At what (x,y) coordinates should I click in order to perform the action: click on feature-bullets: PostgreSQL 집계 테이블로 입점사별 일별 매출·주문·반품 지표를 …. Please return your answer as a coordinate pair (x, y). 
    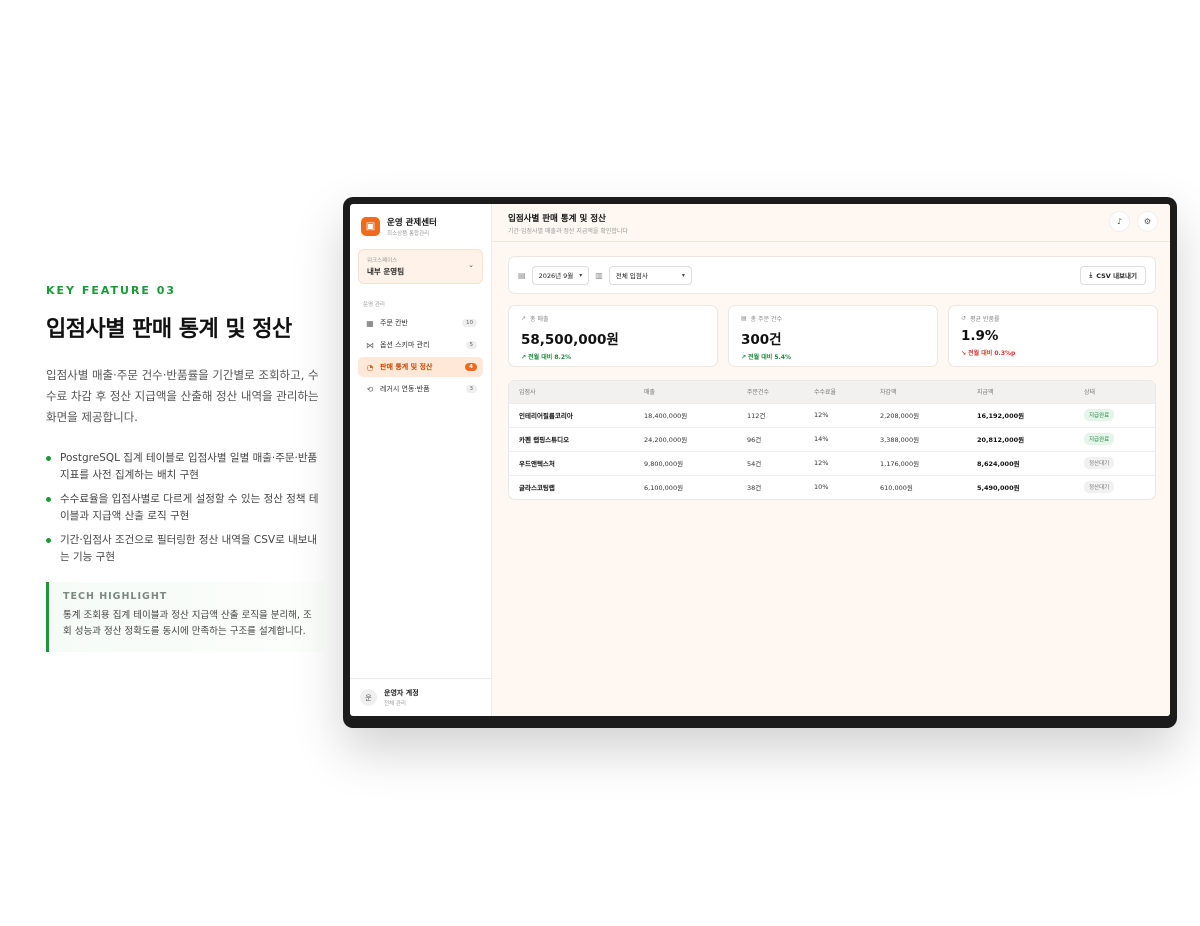
    Looking at the image, I should click on (186, 508).